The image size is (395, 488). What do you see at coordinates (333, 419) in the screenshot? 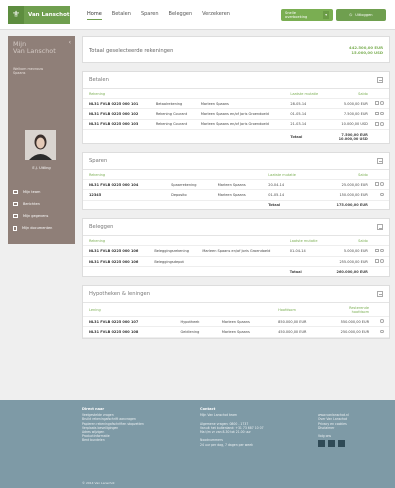
I see `footer-link: Over Van Lanschot` at bounding box center [333, 419].